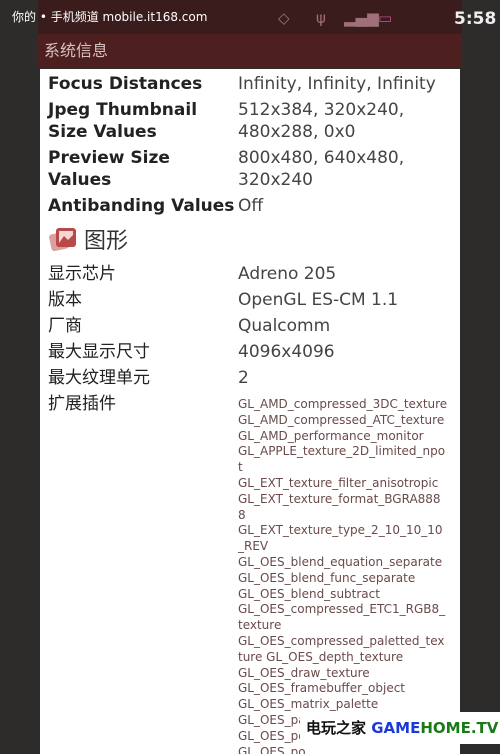 Image resolution: width=500 pixels, height=754 pixels. Describe the element at coordinates (284, 326) in the screenshot. I see `row-value: Qualcomm` at that location.